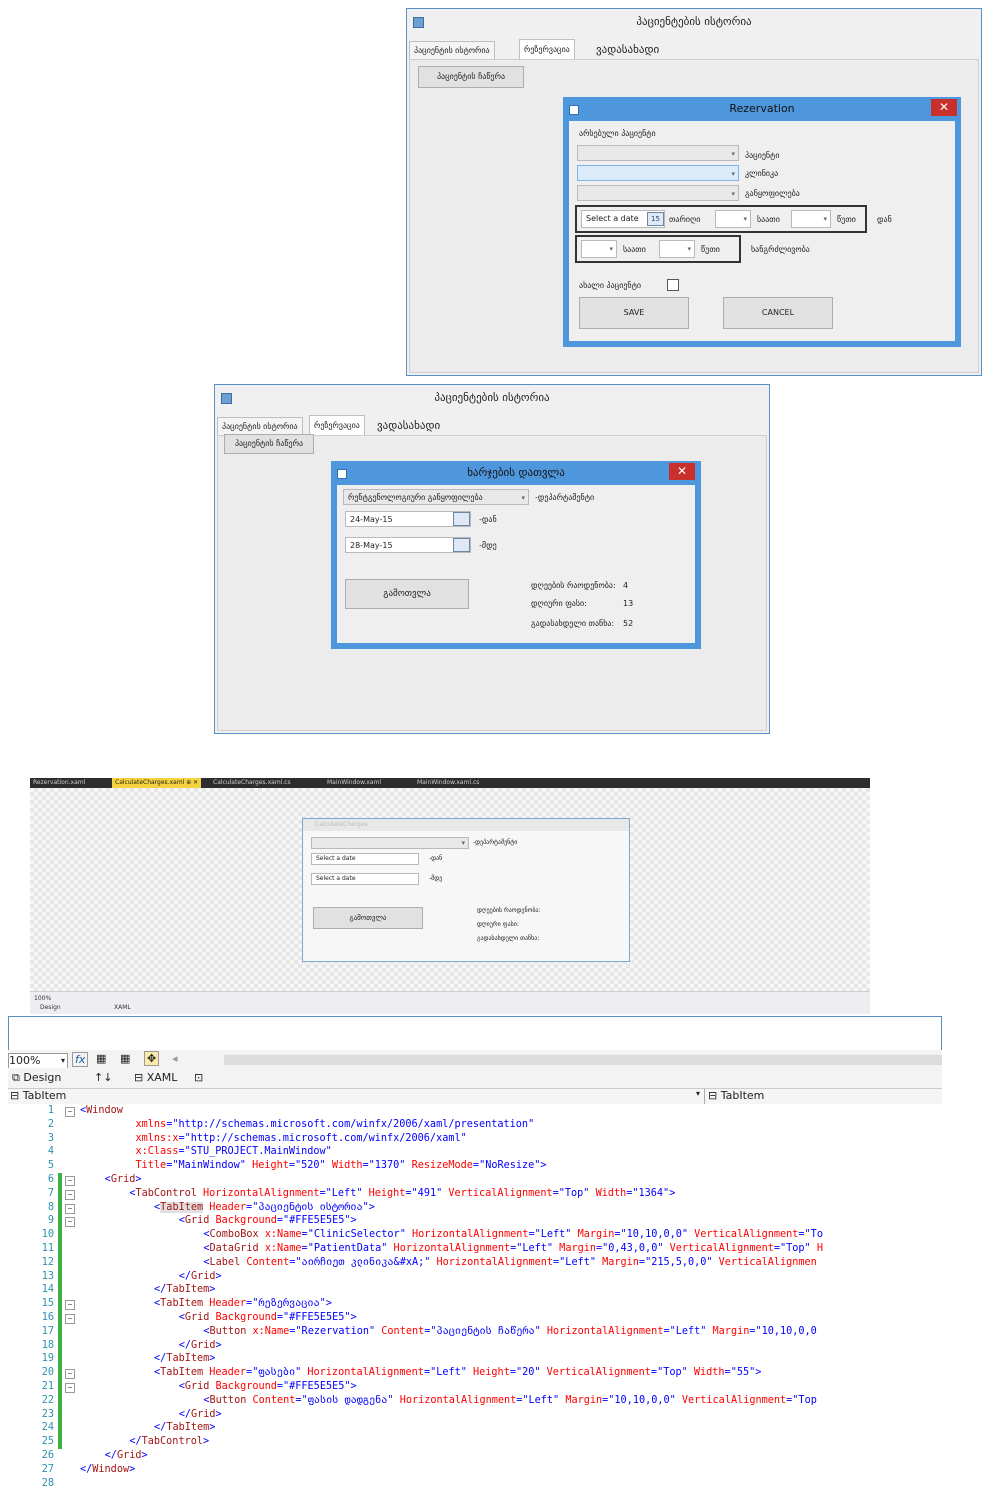 This screenshot has width=988, height=1486. I want to click on design-tab: ⧉ Design, so click(36, 1078).